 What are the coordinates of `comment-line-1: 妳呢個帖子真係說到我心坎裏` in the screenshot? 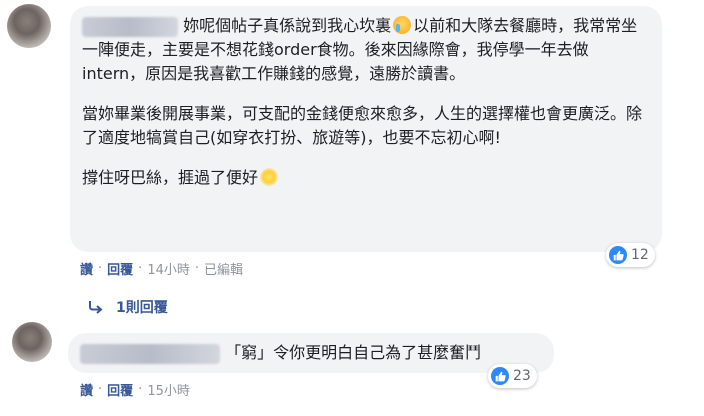 It's located at (287, 25).